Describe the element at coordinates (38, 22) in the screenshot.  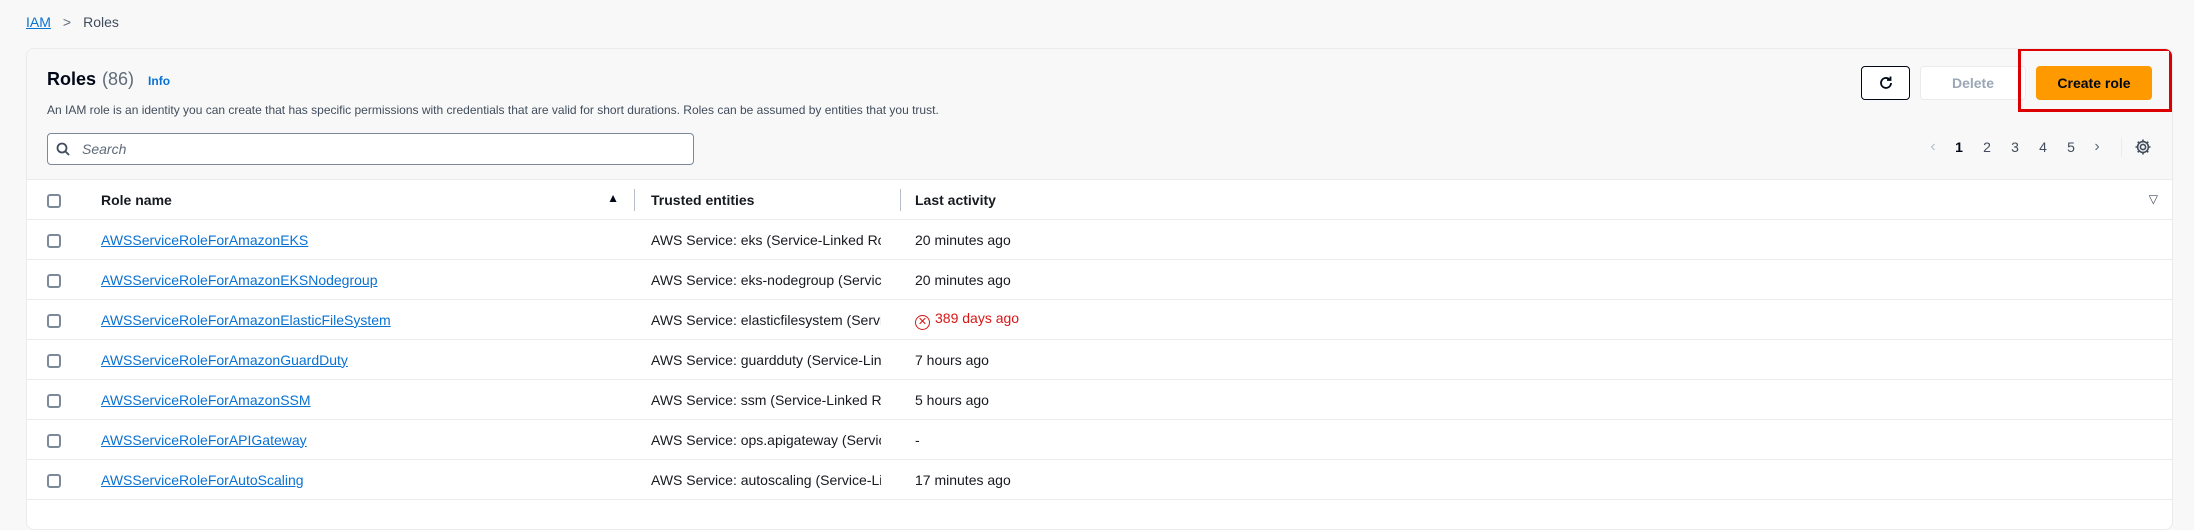
I see `breadcrumb-iam-link: IAM` at that location.